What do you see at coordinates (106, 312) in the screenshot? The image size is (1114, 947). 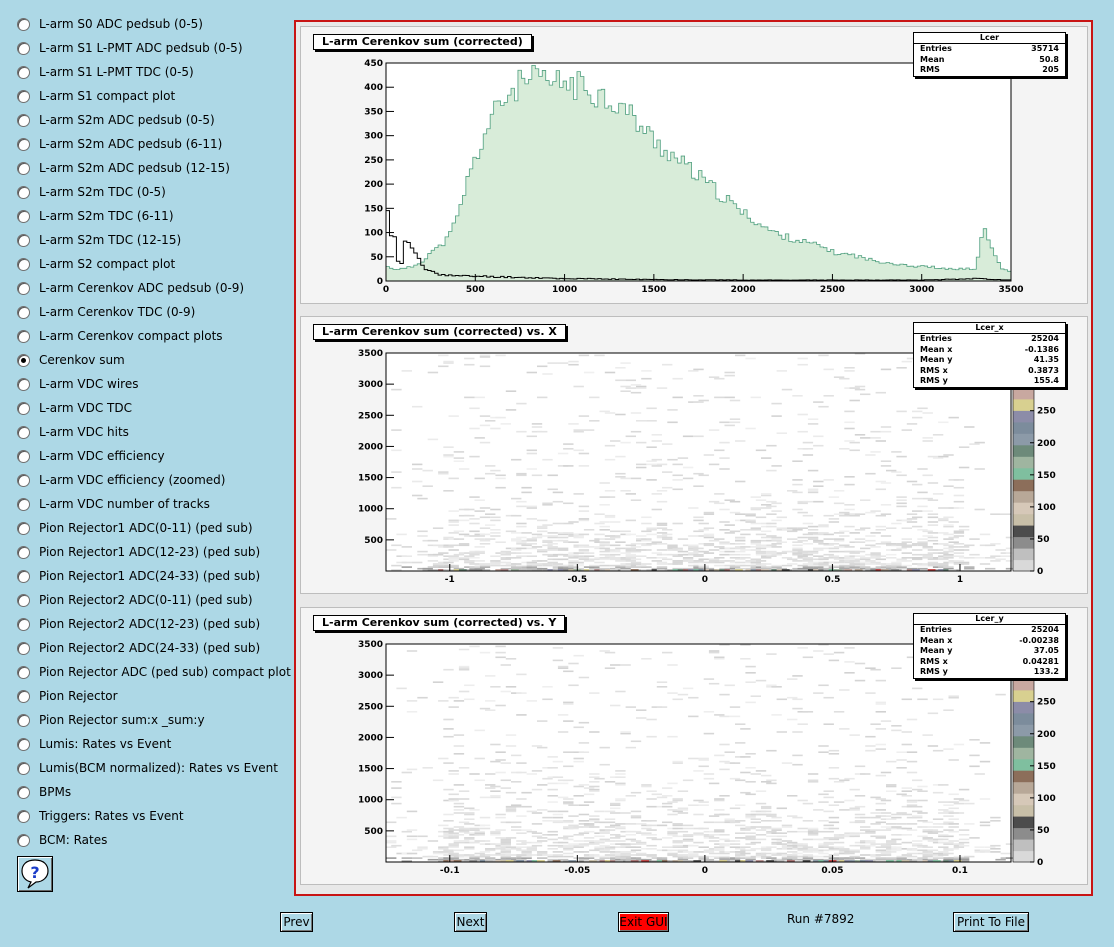 I see `plot-option-radio: L-arm Cerenkov TDC (0-9)` at bounding box center [106, 312].